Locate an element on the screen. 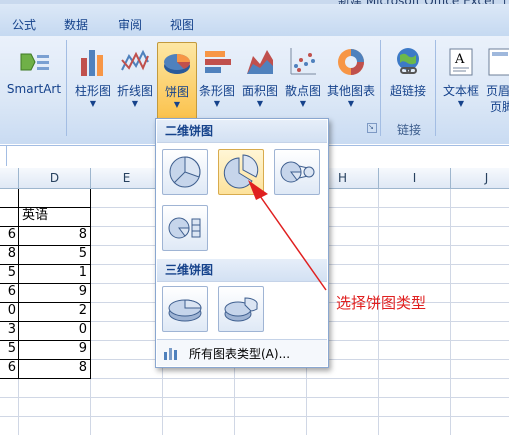 The image size is (509, 435). pie-icon is located at coordinates (185, 172).